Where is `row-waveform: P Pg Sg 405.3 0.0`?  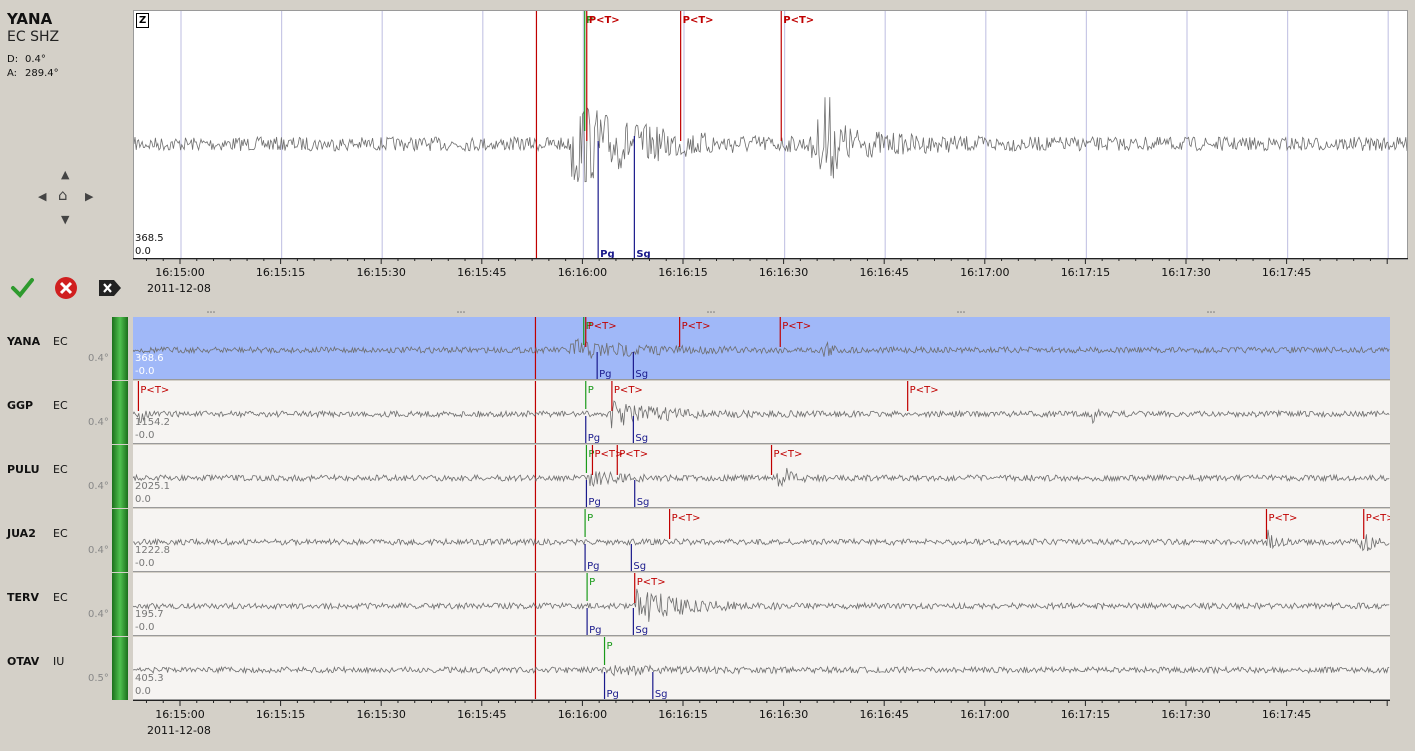 row-waveform: P Pg Sg 405.3 0.0 is located at coordinates (761, 668).